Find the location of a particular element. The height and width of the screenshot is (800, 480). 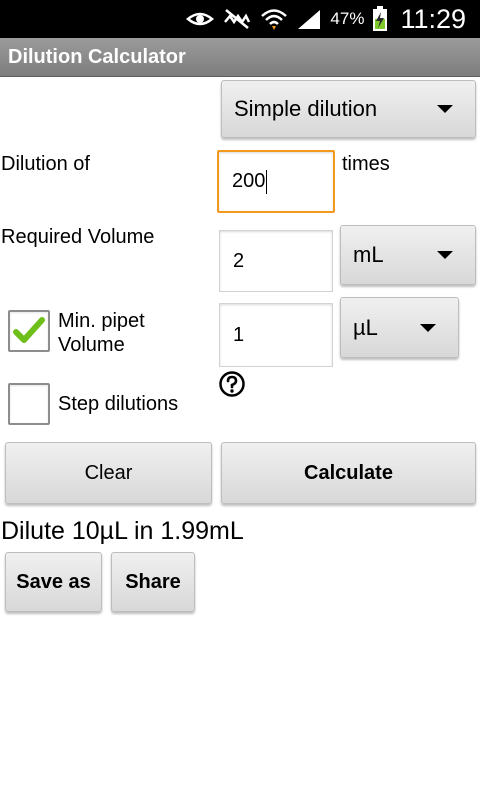

calculate-button: Calculate is located at coordinates (348, 473).